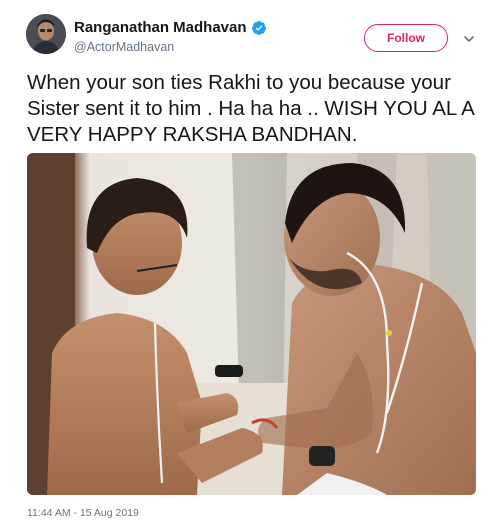 The image size is (502, 523). I want to click on verified-badge-icon, so click(259, 28).